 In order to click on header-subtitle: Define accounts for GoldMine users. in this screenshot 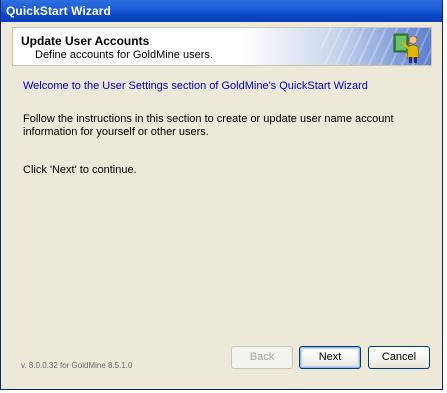, I will do `click(124, 55)`.